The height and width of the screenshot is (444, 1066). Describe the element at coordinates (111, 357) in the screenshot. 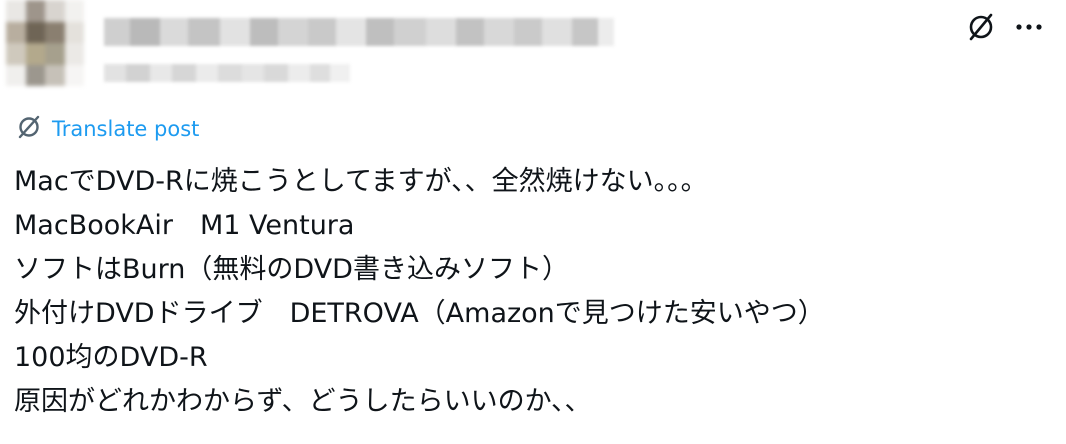

I see `post-text-line: 100均のDVD-R` at that location.